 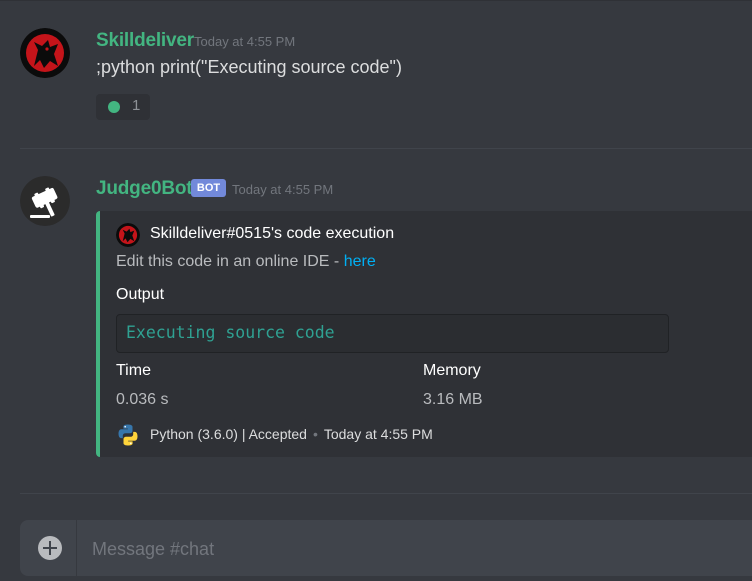 What do you see at coordinates (360, 261) in the screenshot?
I see `ide-link: here` at bounding box center [360, 261].